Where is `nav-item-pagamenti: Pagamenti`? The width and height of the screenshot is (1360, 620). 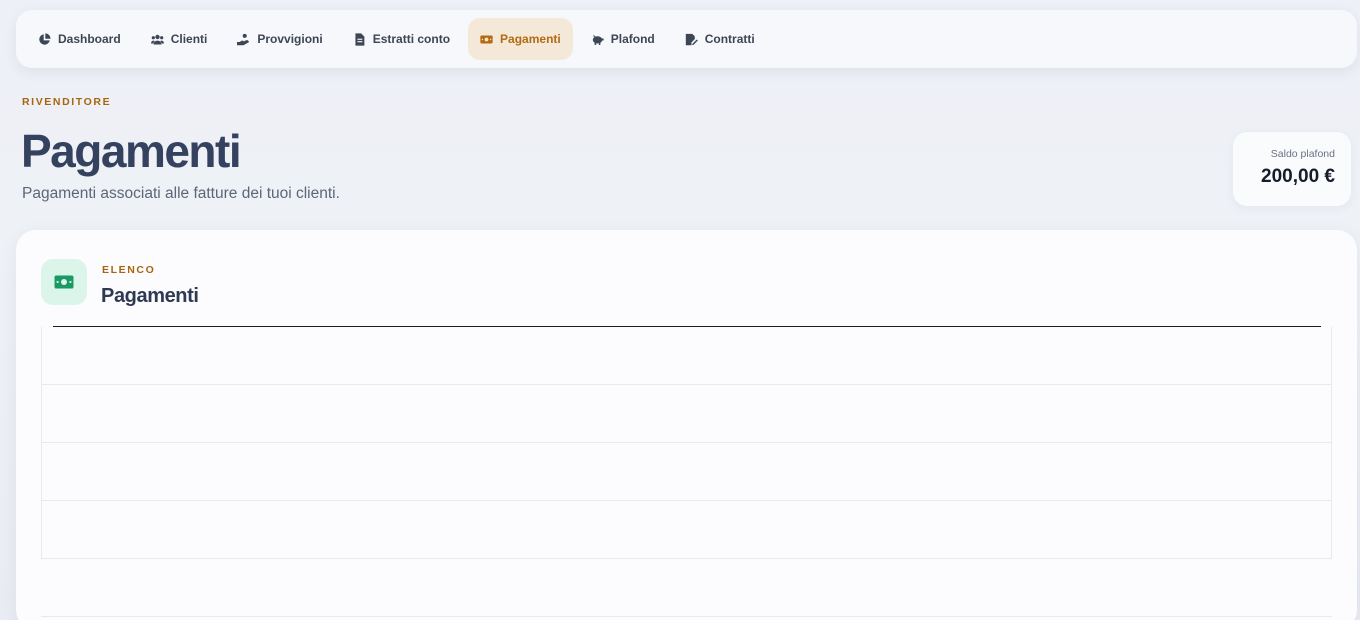
nav-item-pagamenti: Pagamenti is located at coordinates (520, 39).